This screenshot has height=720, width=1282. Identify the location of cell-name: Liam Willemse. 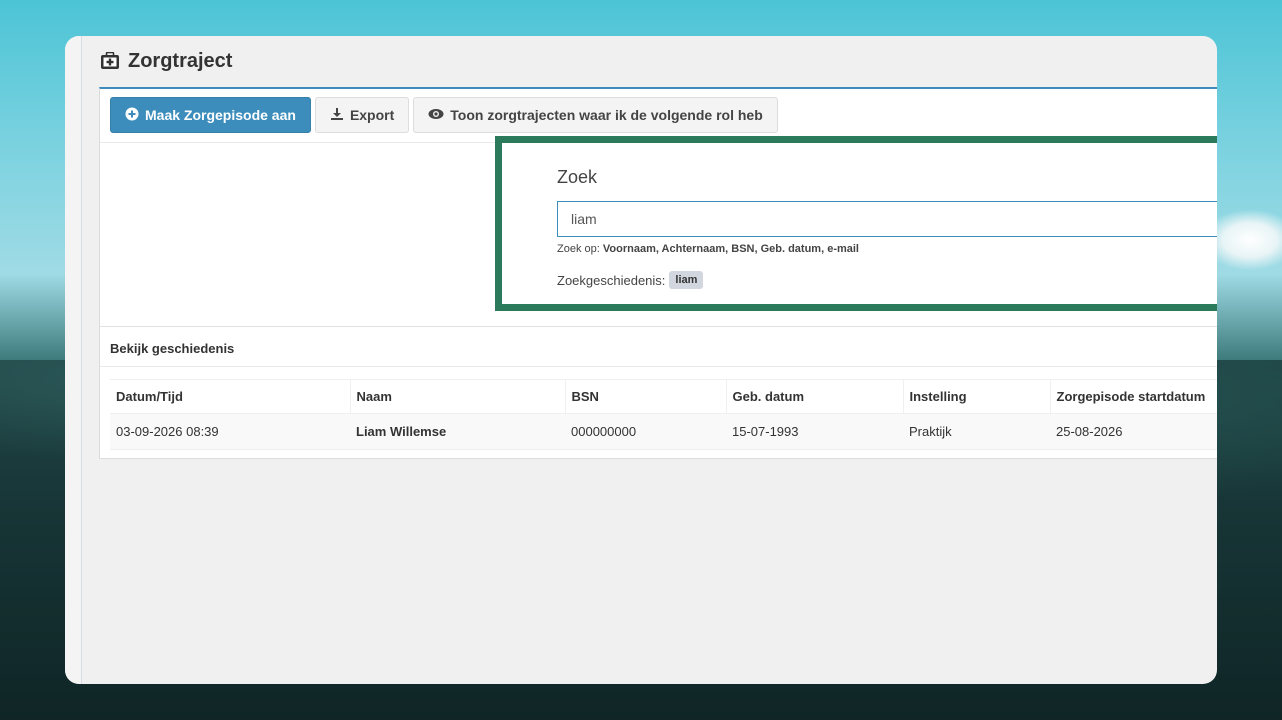
(457, 431).